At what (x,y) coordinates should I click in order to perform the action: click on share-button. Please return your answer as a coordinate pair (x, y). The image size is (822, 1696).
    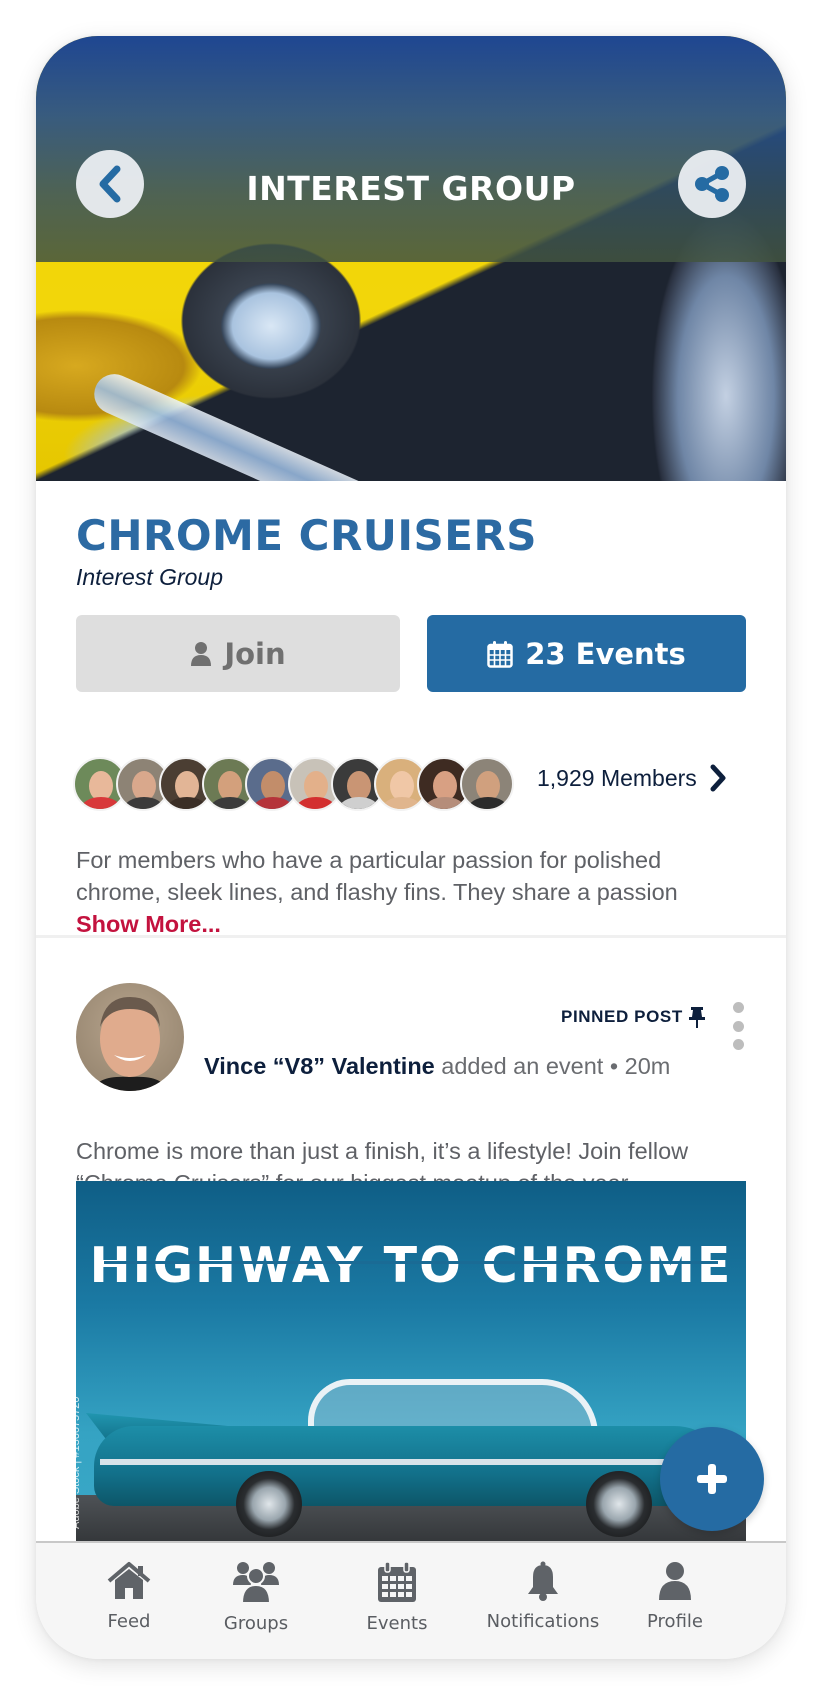
    Looking at the image, I should click on (712, 184).